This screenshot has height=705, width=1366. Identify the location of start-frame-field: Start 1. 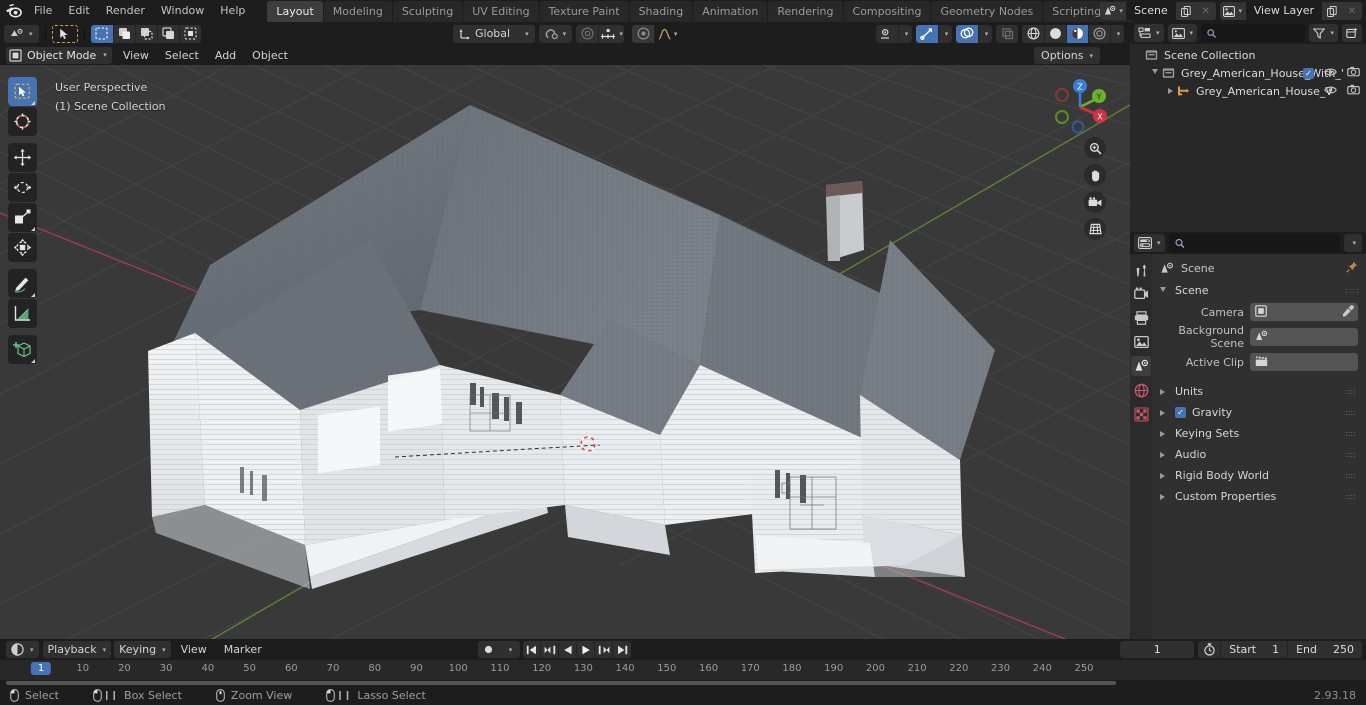
(1254, 649).